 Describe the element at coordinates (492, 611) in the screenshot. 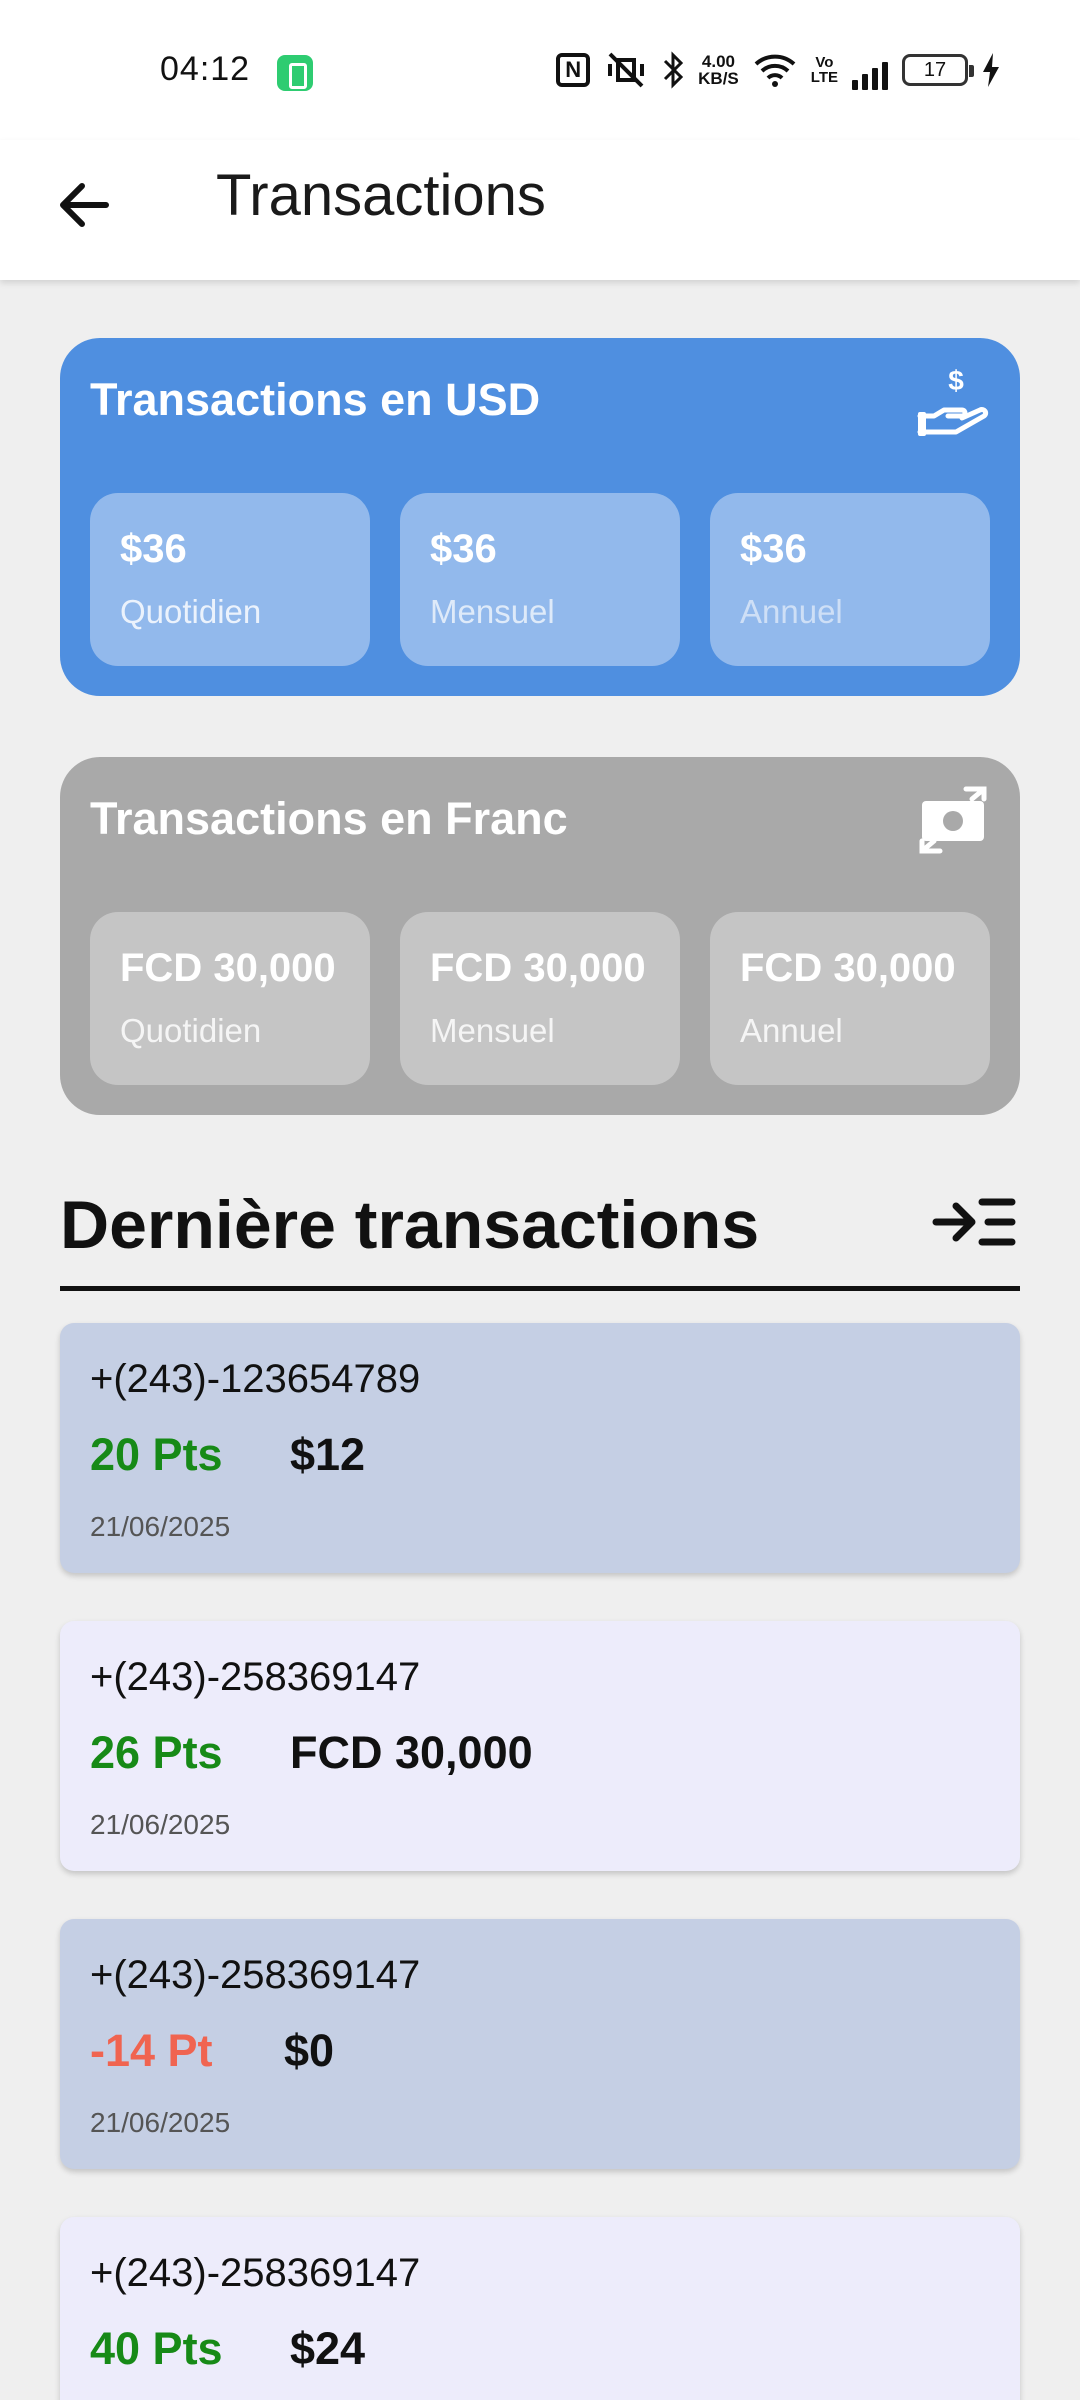

I see `usd-monthly-label: Mensuel` at that location.